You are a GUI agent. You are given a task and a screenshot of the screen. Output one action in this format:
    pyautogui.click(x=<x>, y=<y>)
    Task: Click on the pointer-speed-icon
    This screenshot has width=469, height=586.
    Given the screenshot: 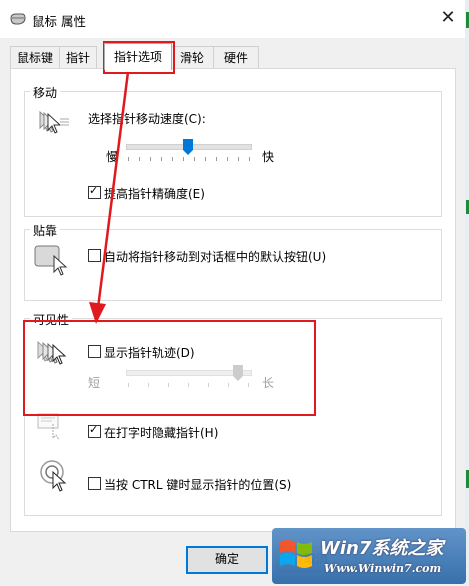 What is the action you would take?
    pyautogui.click(x=54, y=122)
    